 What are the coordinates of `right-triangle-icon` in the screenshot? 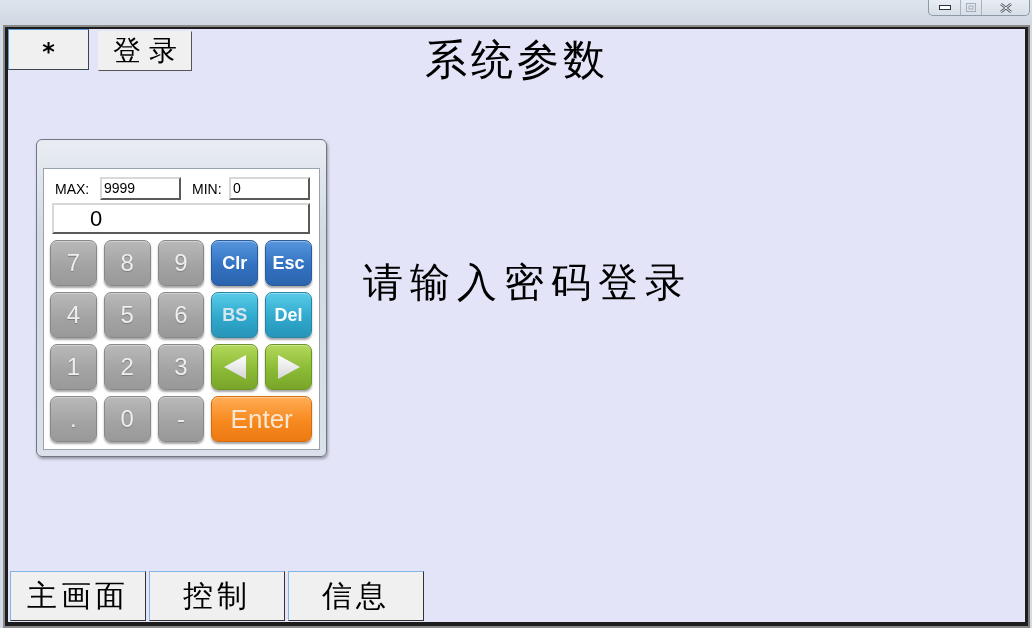 It's located at (288, 367).